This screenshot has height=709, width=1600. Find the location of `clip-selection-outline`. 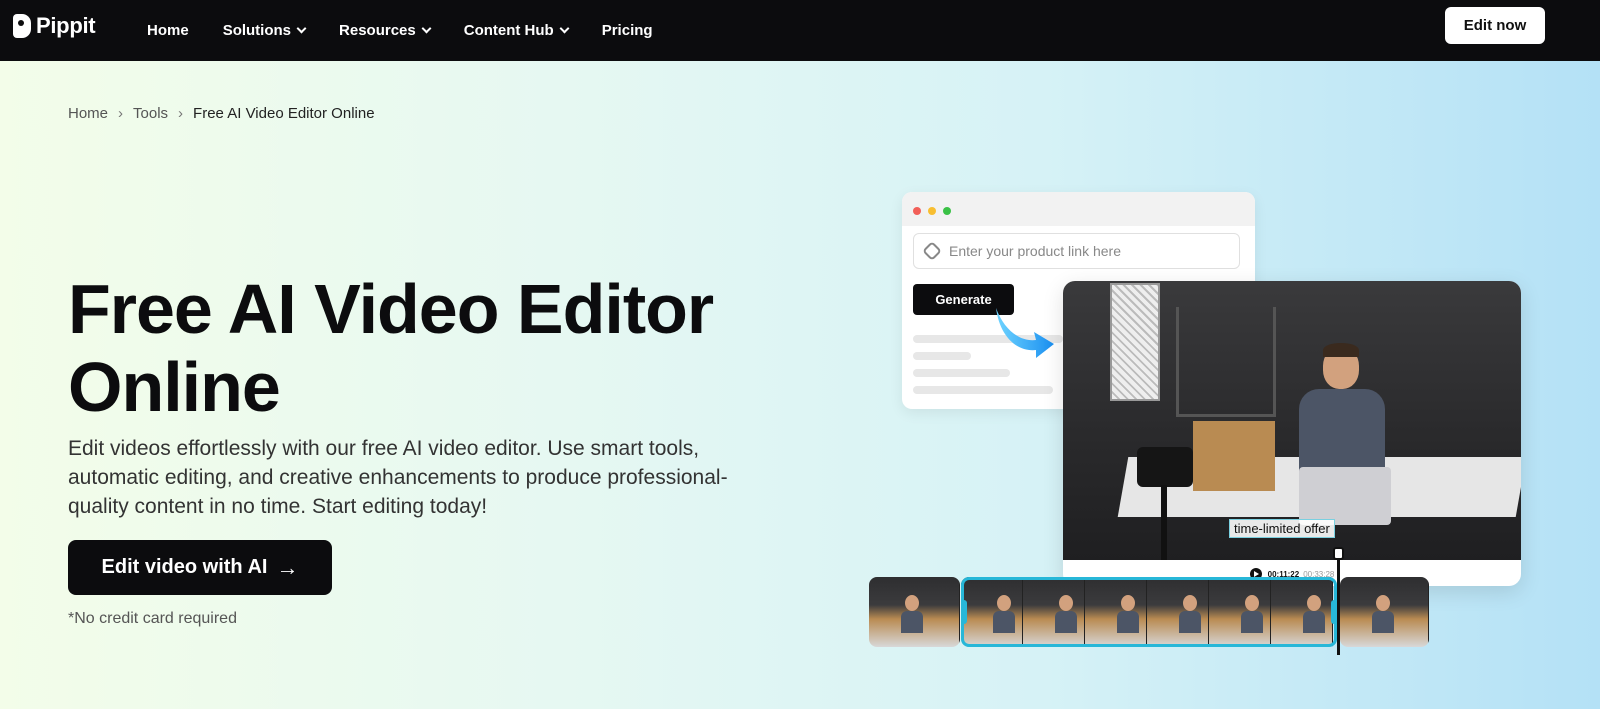

clip-selection-outline is located at coordinates (1149, 612).